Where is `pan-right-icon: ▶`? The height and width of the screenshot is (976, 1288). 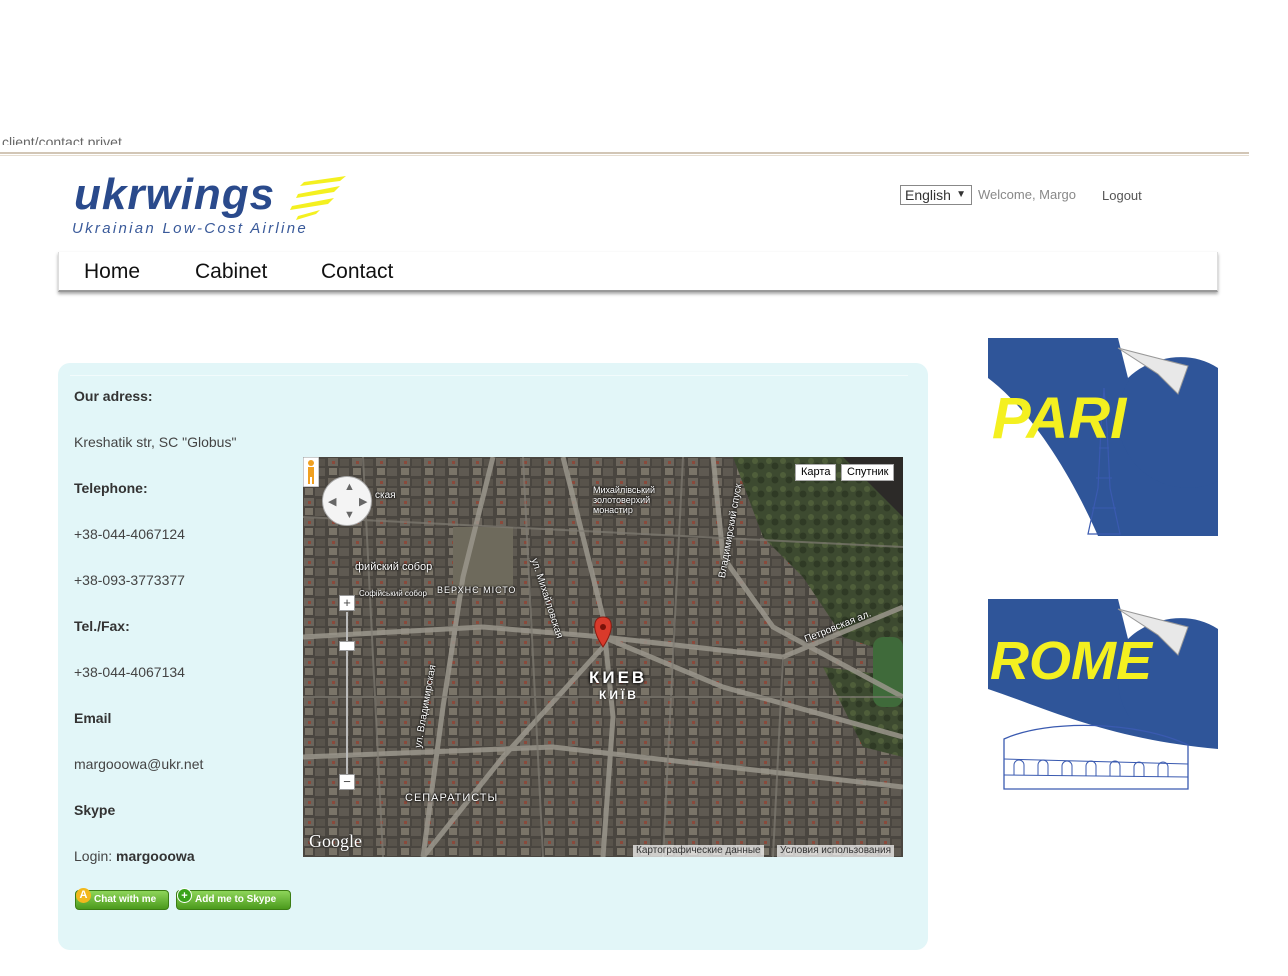 pan-right-icon: ▶ is located at coordinates (363, 502).